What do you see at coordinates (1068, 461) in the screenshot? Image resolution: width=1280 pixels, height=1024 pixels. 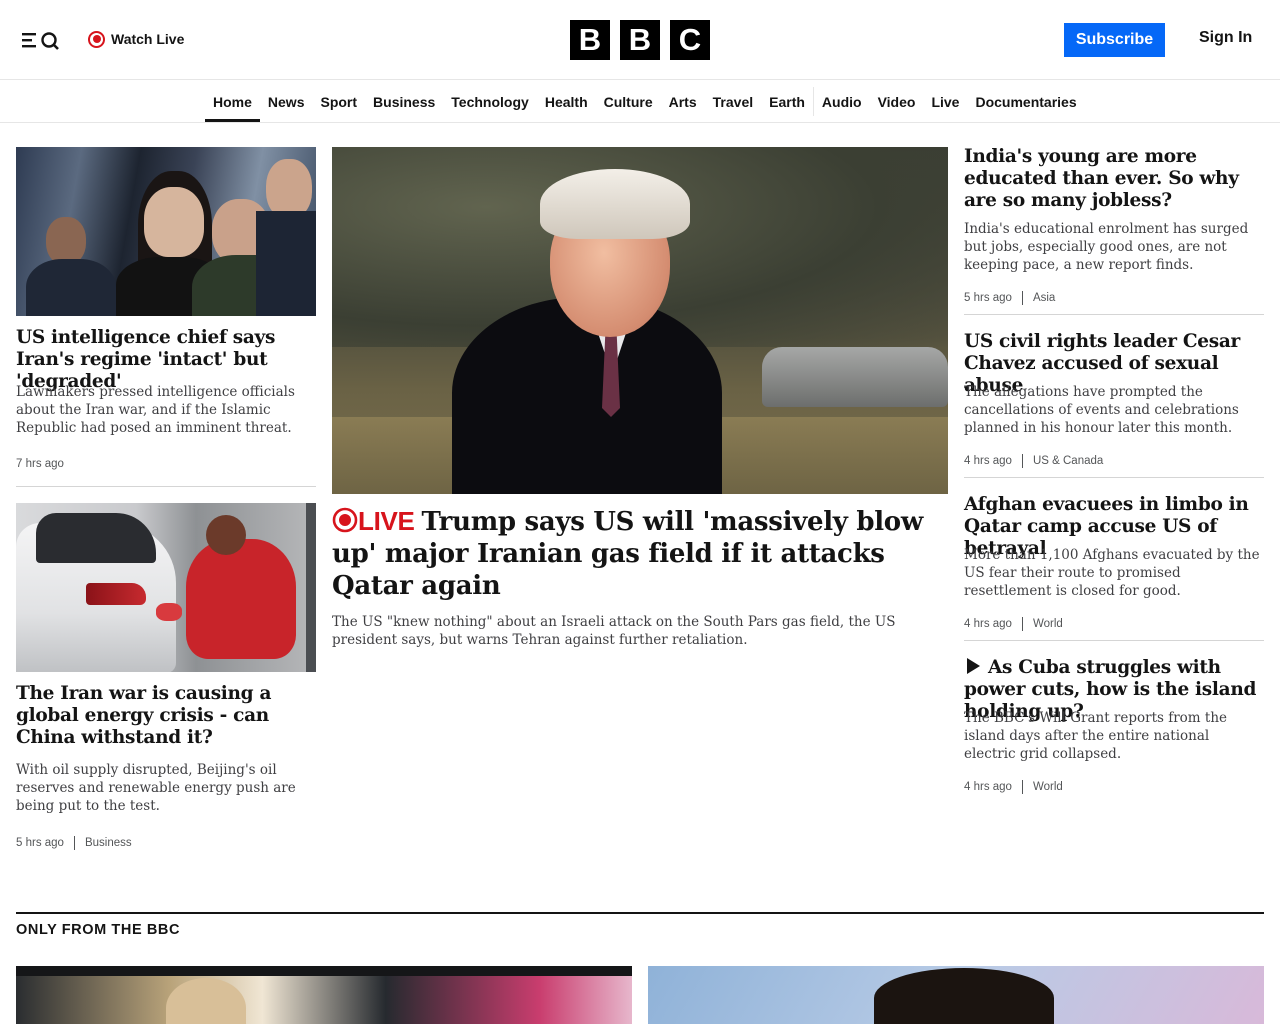 I see `story-category: US & Canada` at bounding box center [1068, 461].